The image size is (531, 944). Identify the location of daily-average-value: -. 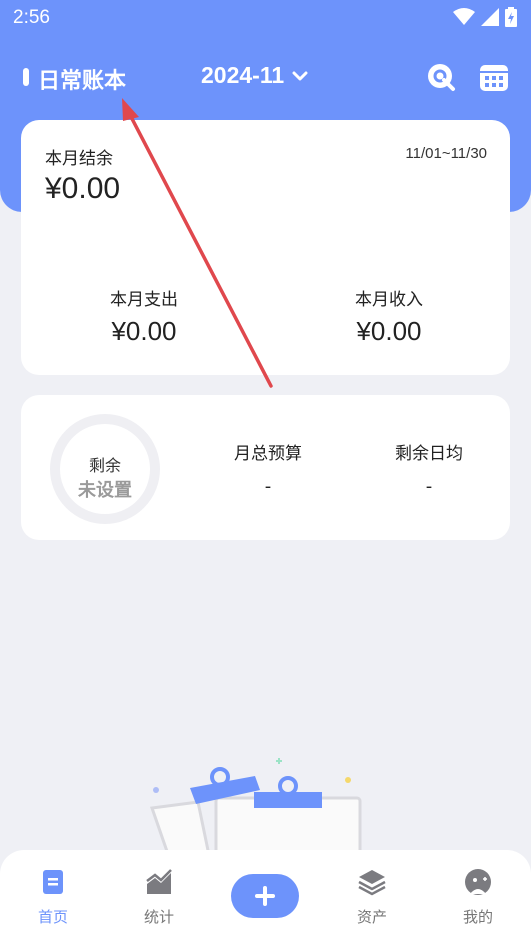
(429, 486).